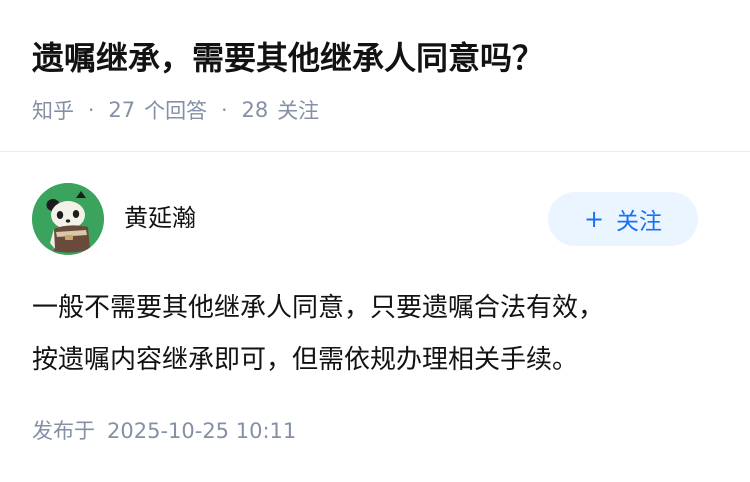 The width and height of the screenshot is (750, 482). I want to click on follower-count: 28, so click(255, 110).